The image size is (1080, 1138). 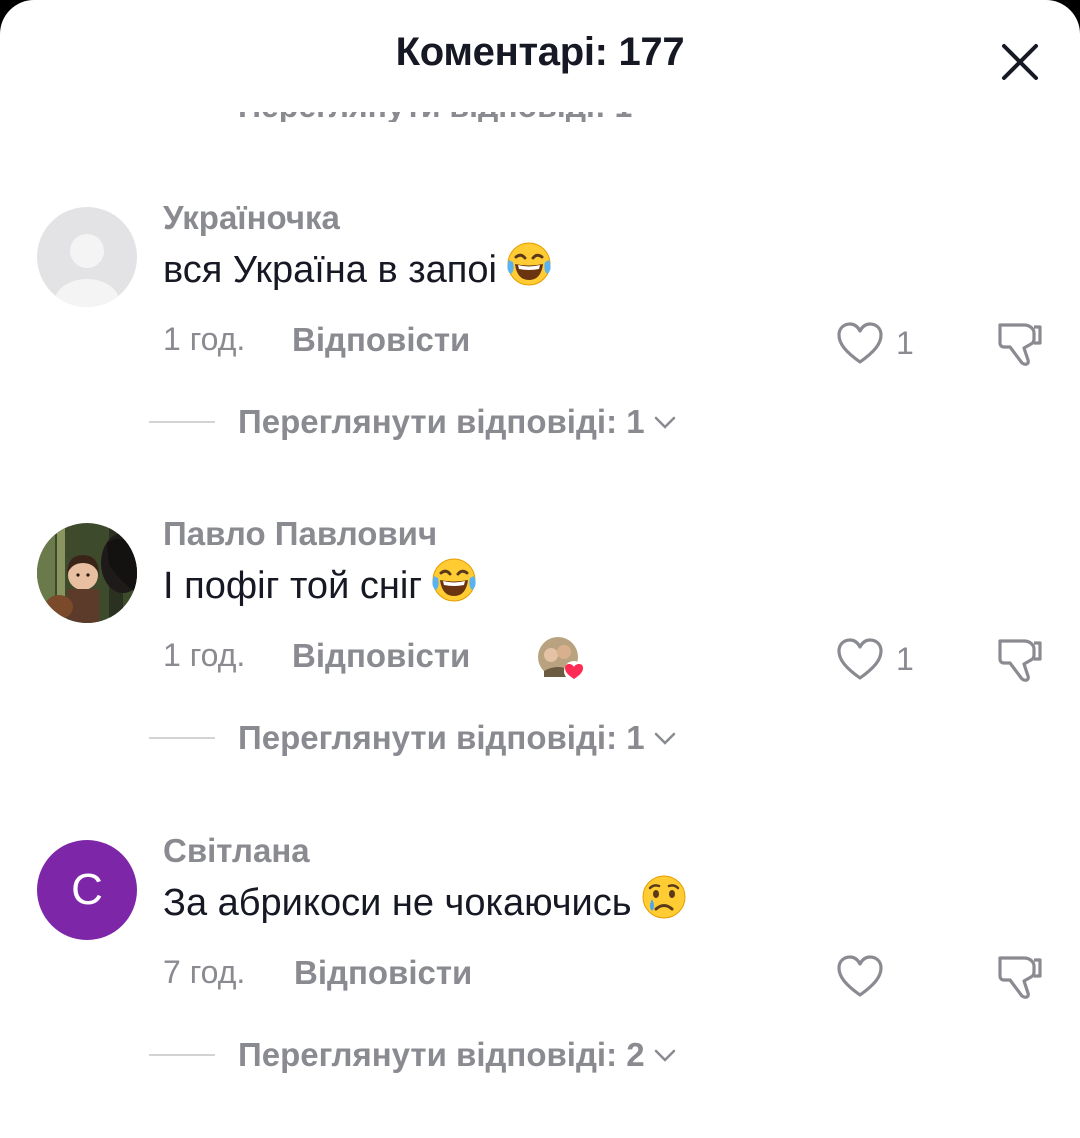 What do you see at coordinates (87, 573) in the screenshot?
I see `photo-avatar` at bounding box center [87, 573].